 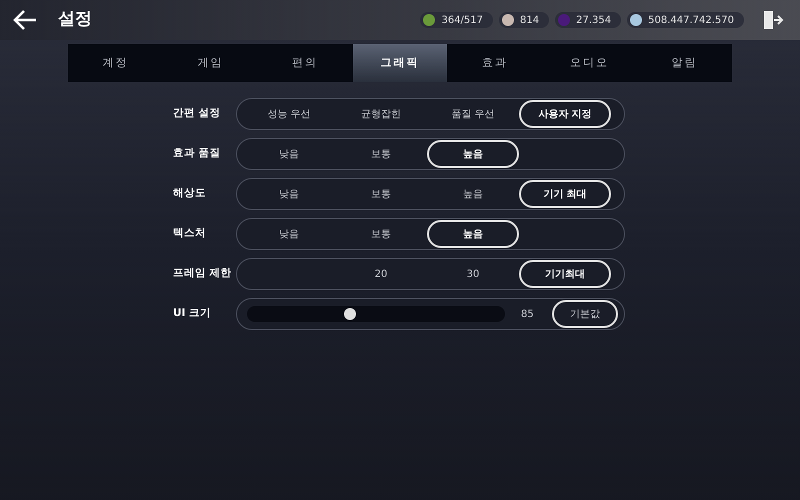 What do you see at coordinates (25, 20) in the screenshot?
I see `back-arrow-icon` at bounding box center [25, 20].